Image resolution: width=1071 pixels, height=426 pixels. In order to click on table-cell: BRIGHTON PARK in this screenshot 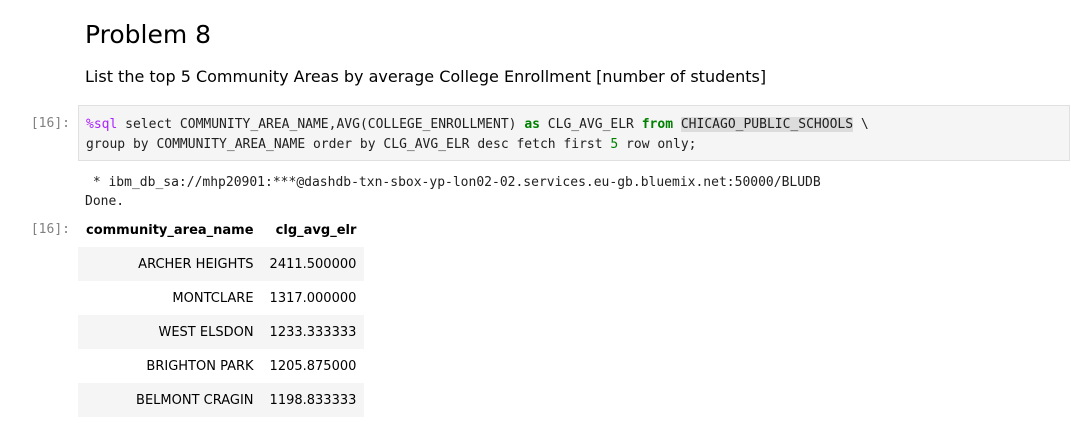, I will do `click(200, 366)`.